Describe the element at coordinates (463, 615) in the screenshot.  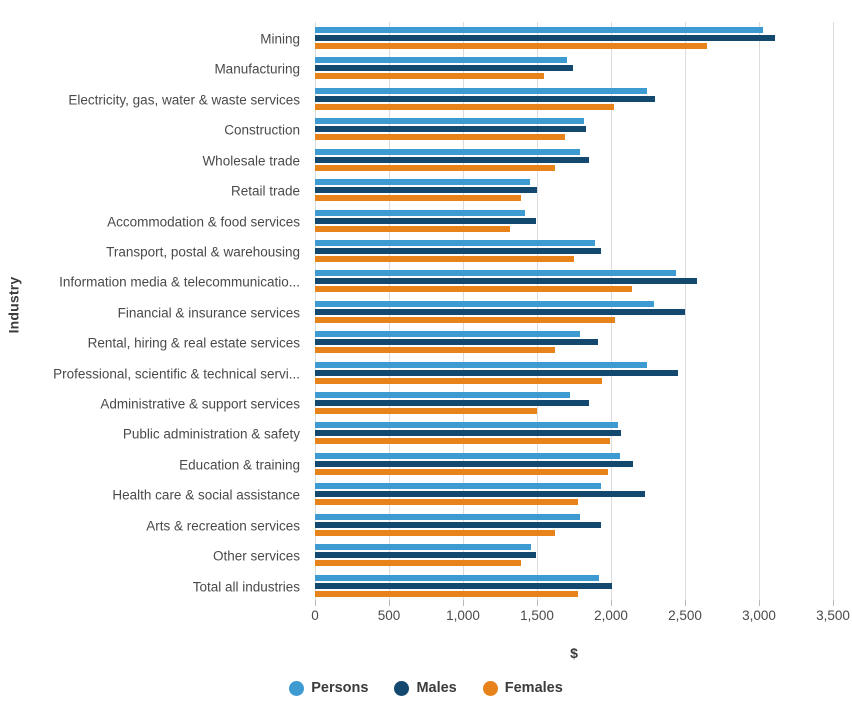
I see `x-axis-tick-label: 1,000` at that location.